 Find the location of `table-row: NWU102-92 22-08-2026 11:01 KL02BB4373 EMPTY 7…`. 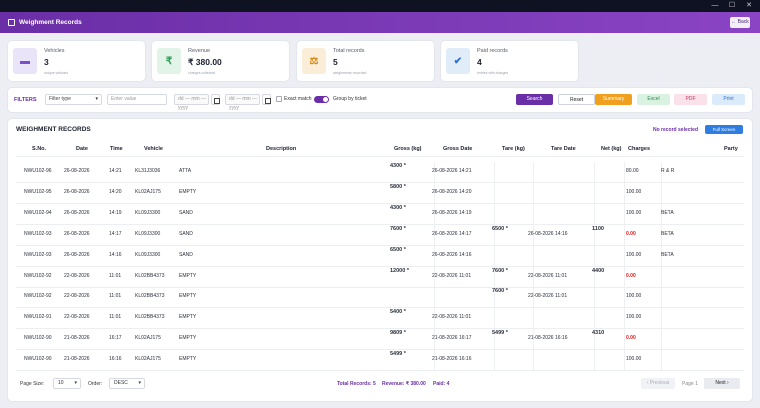

table-row: NWU102-92 22-08-2026 11:01 KL02BB4373 EMPTY 7… is located at coordinates (380, 298).